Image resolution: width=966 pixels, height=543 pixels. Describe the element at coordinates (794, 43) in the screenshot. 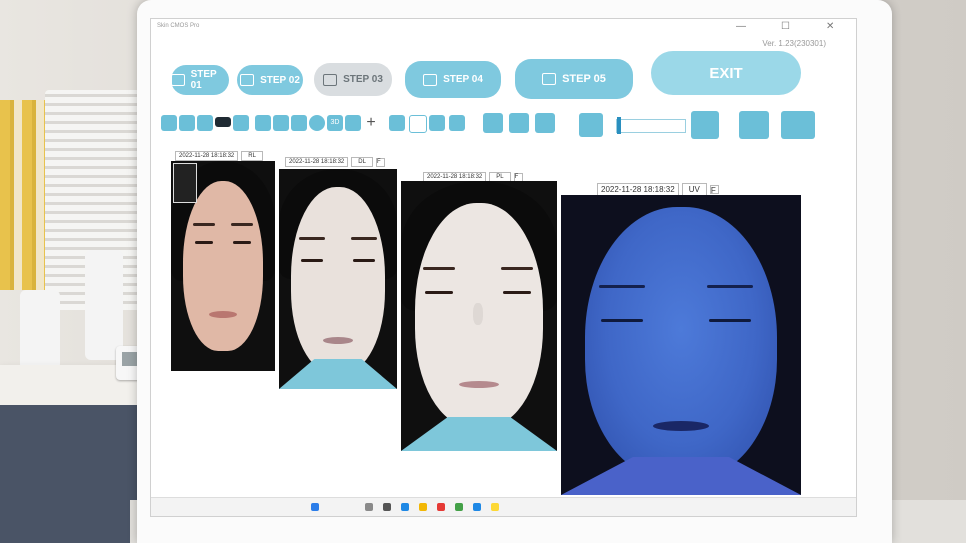

I see `version-label: Ver. 1.23(230301)` at that location.